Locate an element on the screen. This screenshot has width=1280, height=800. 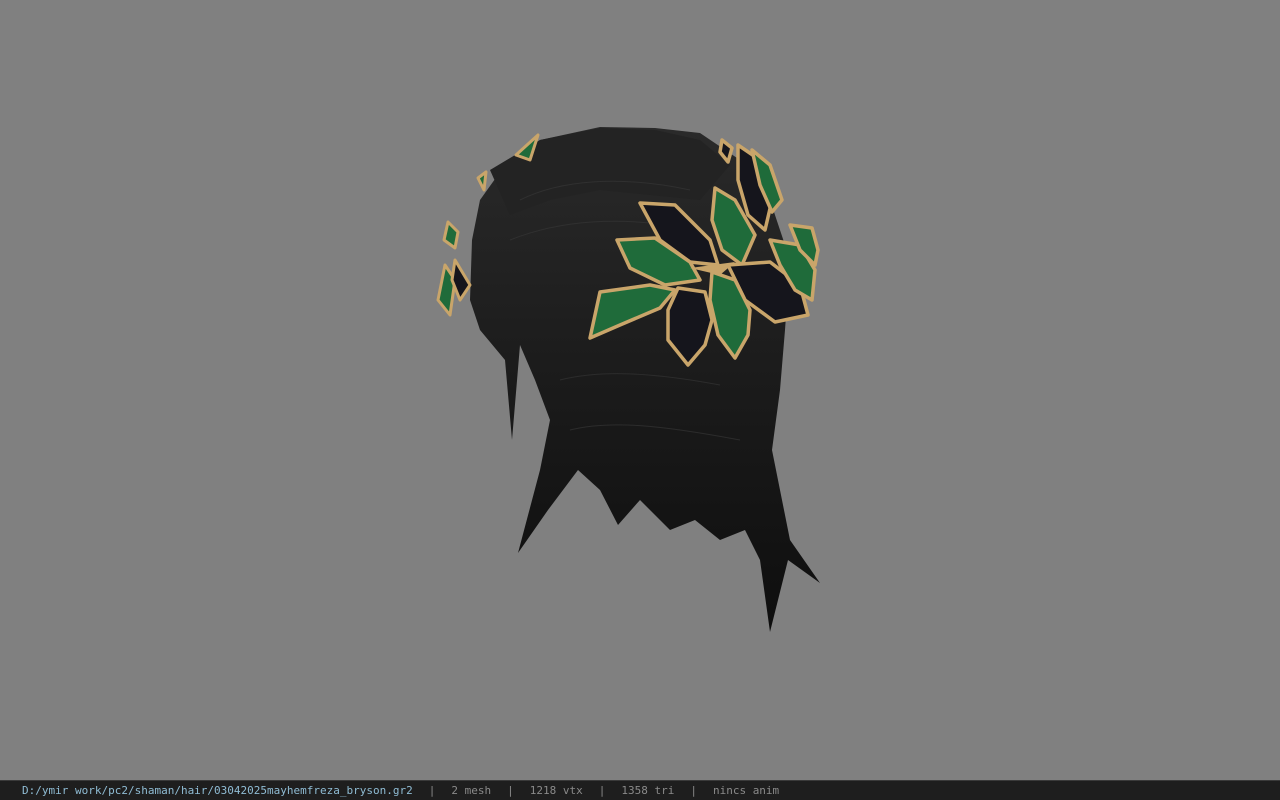
status-mesh-count: 2 mesh is located at coordinates (471, 790).